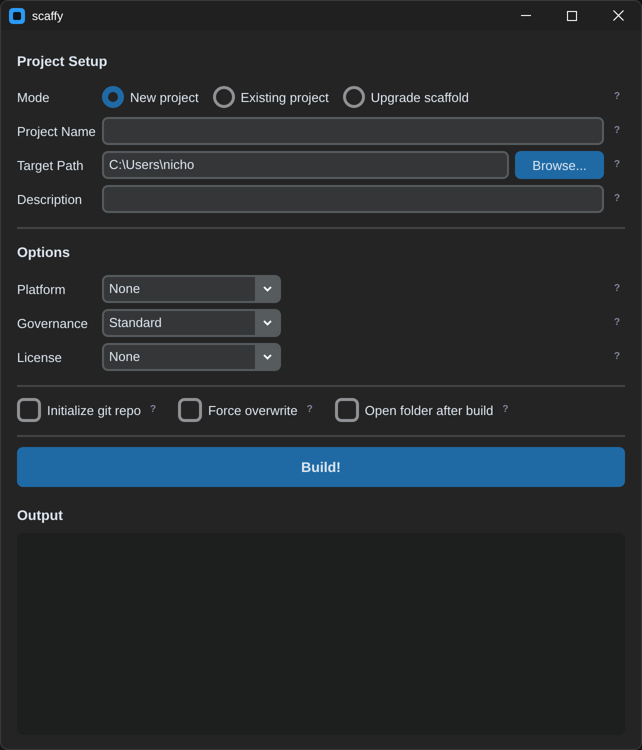 Image resolution: width=642 pixels, height=750 pixels. Describe the element at coordinates (43, 252) in the screenshot. I see `section-heading: Options` at that location.